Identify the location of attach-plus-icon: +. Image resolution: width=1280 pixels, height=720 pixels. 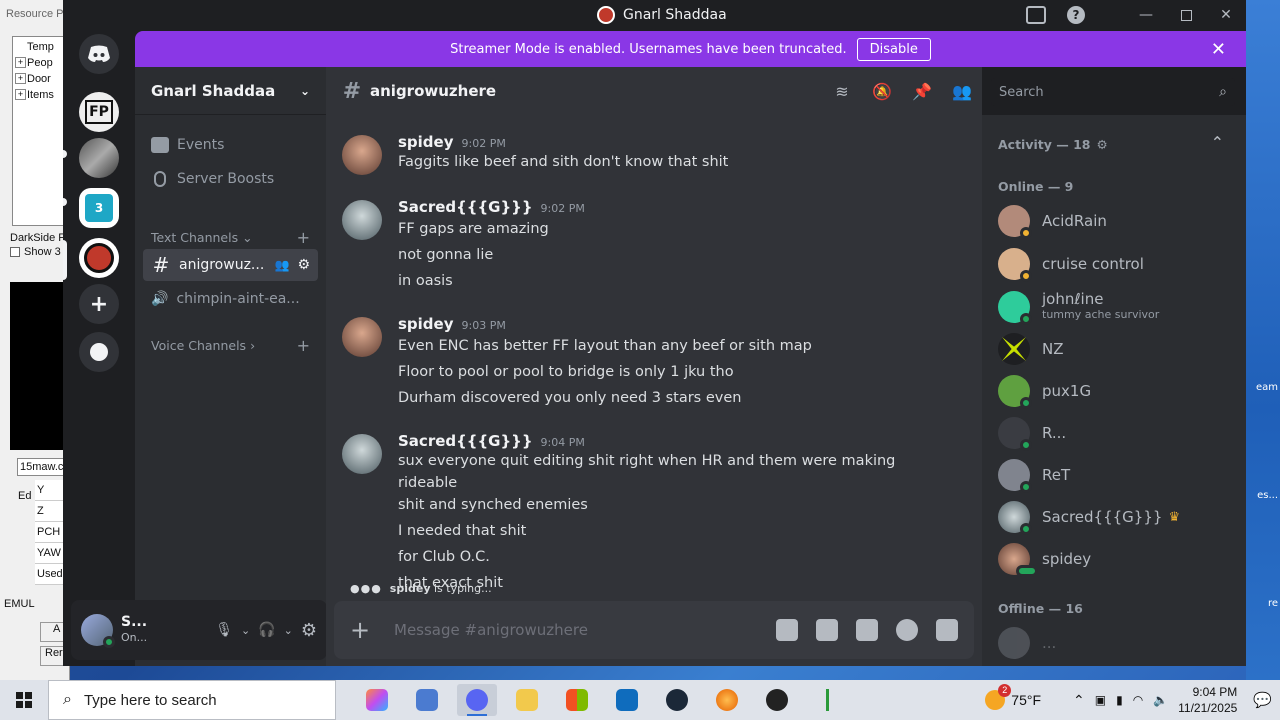
(364, 630).